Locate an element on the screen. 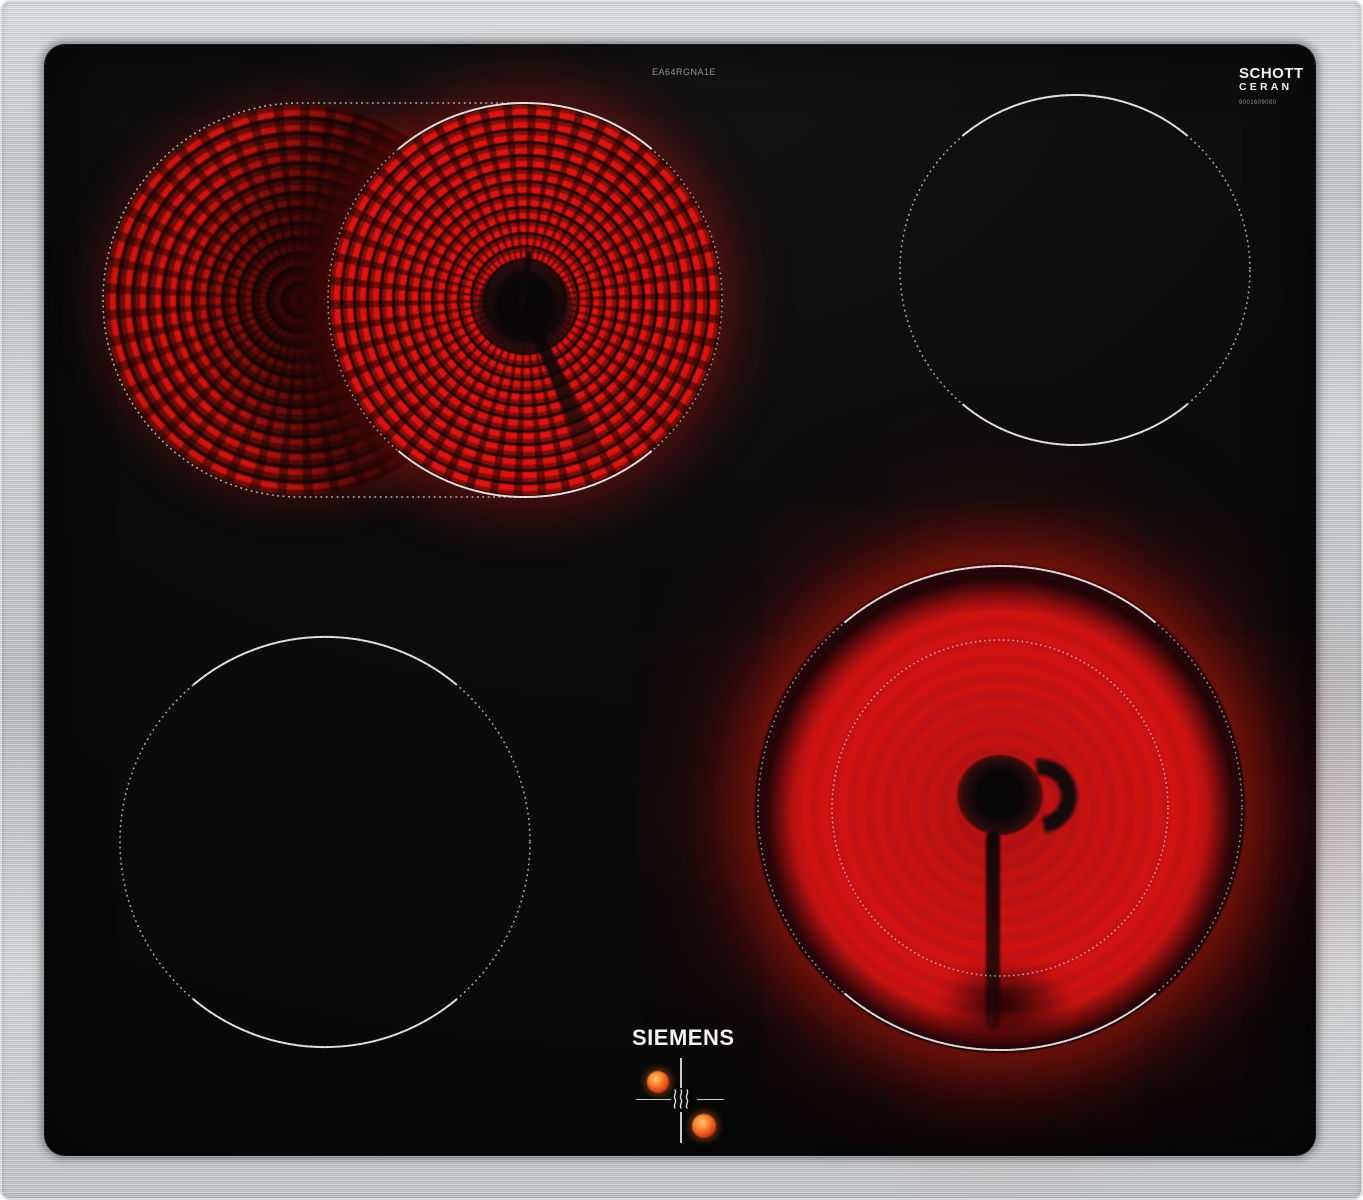 This screenshot has height=1200, width=1363. indicator-led-upper-left is located at coordinates (658, 1082).